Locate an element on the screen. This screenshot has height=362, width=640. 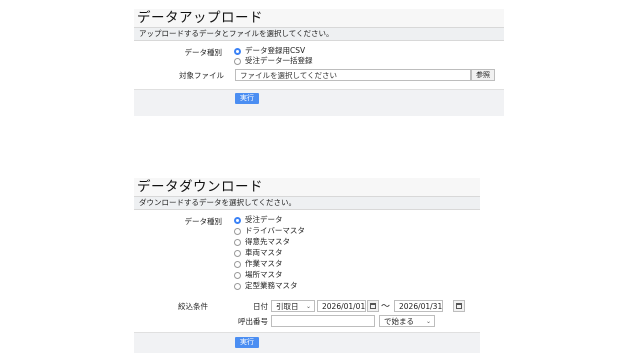
download-option-vehicles: 車両マスタ is located at coordinates (258, 253).